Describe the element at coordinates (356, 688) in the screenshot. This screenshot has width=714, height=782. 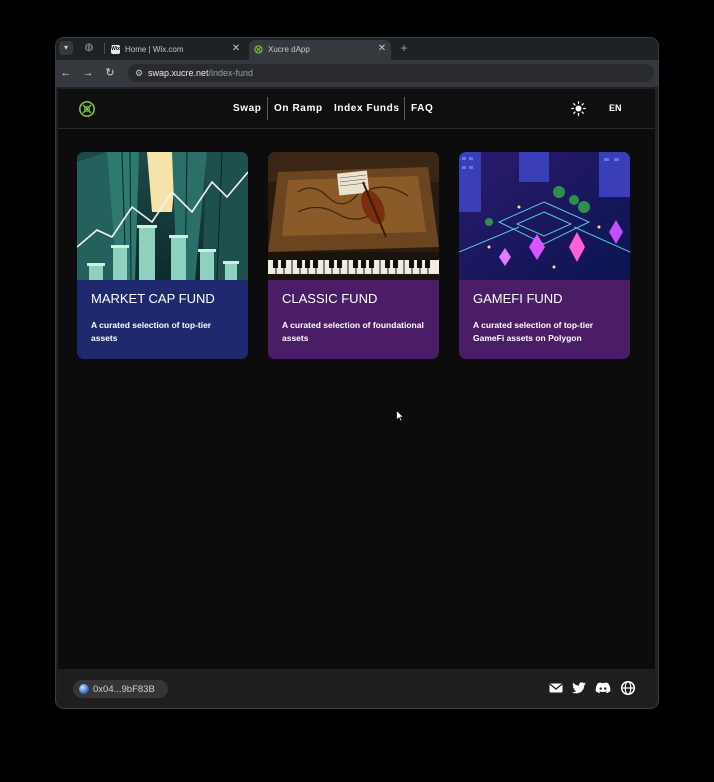
I see `site-footer: 0x04...9bF83B` at that location.